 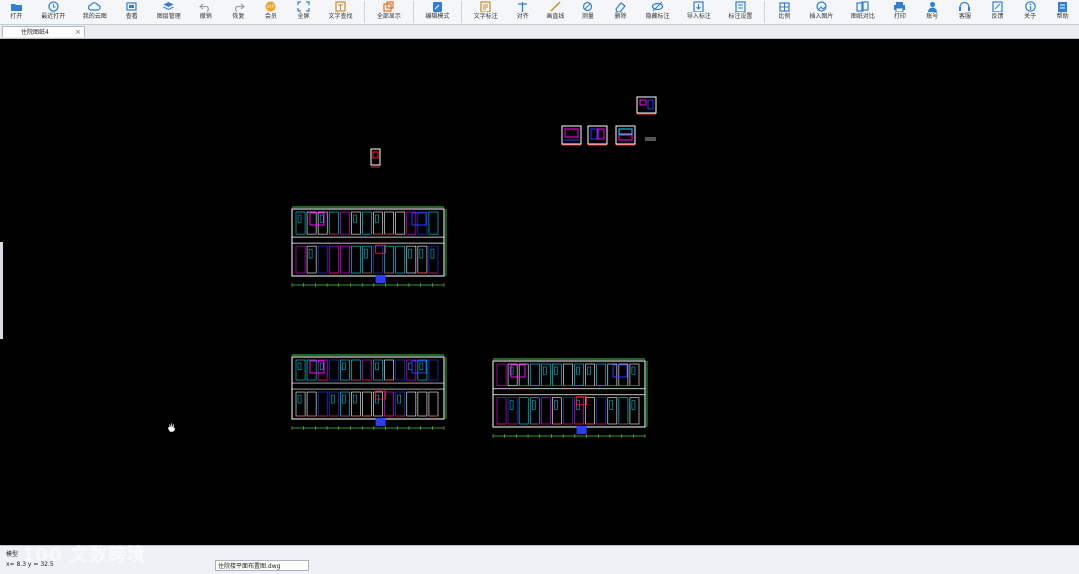 What do you see at coordinates (862, 16) in the screenshot?
I see `toolbar-button-label: 图纸对比` at bounding box center [862, 16].